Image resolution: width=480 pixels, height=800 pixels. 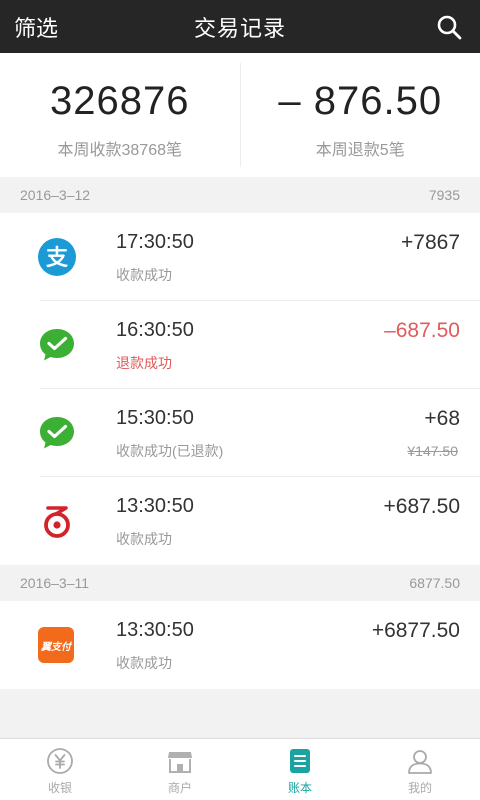 What do you see at coordinates (422, 330) in the screenshot?
I see `transaction-amount: –687.50` at bounding box center [422, 330].